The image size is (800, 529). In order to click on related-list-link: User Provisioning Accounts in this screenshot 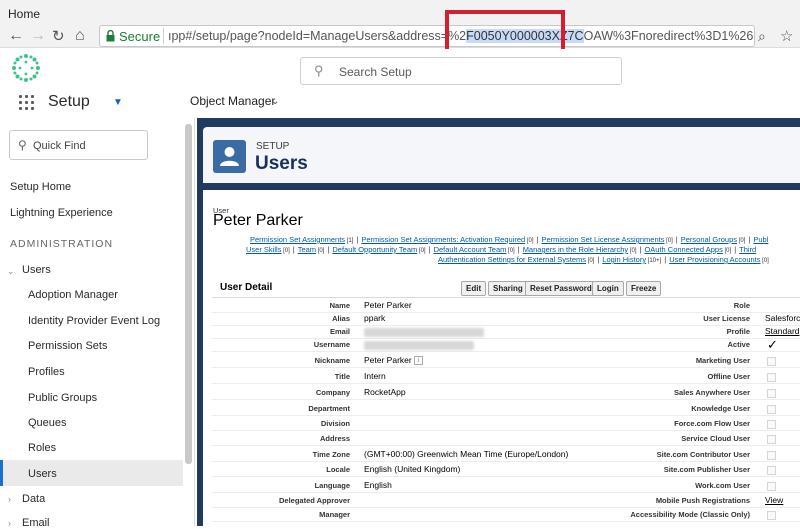, I will do `click(714, 259)`.